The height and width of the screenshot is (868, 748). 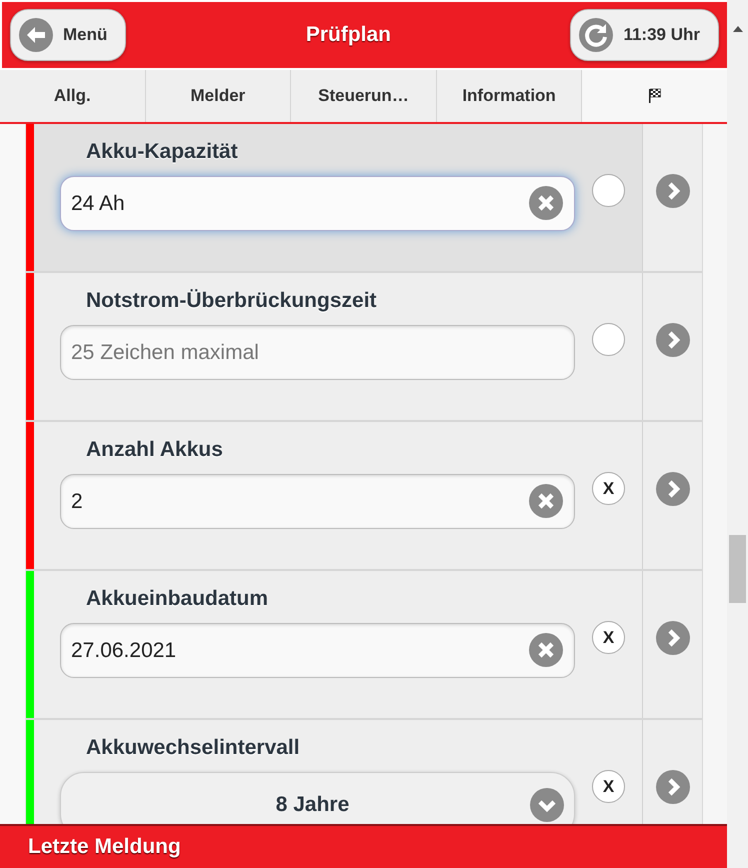 What do you see at coordinates (737, 434) in the screenshot?
I see `scrollbar` at bounding box center [737, 434].